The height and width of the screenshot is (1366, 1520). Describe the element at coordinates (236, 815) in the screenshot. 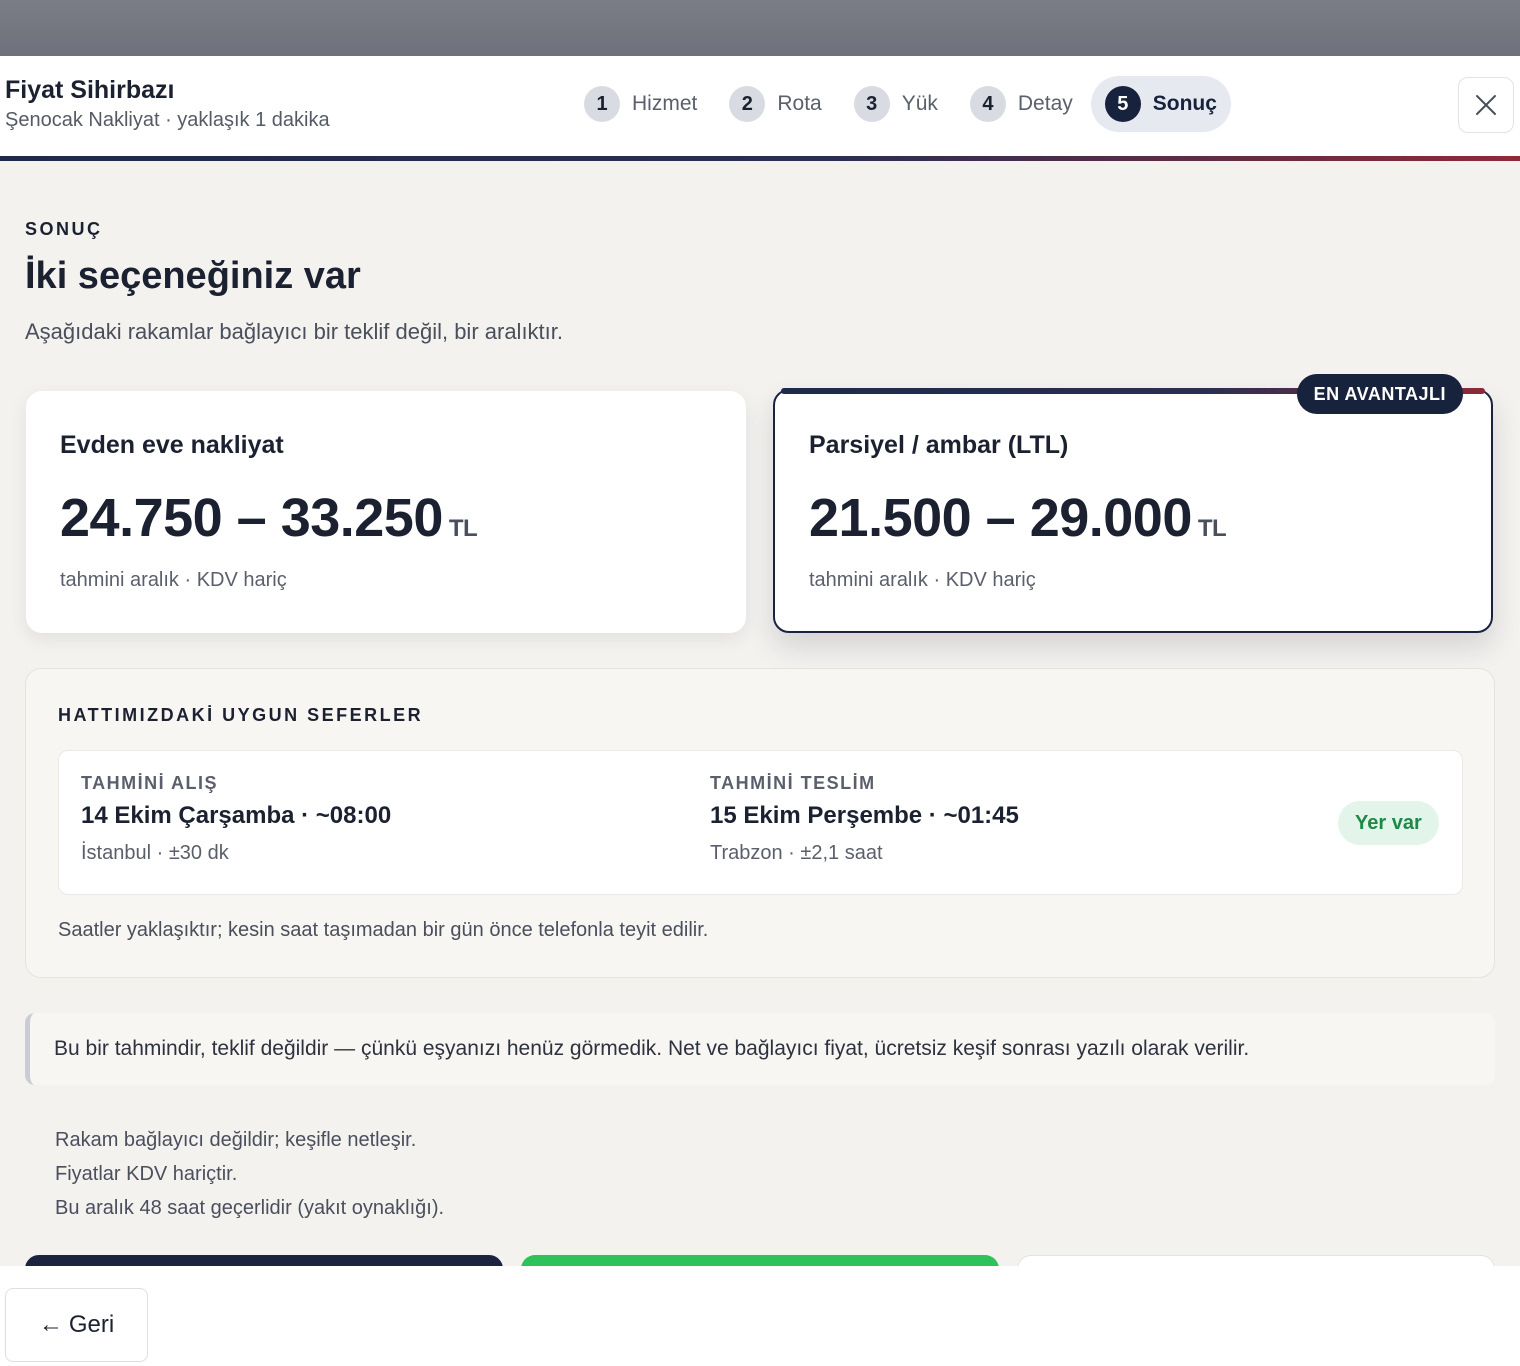

I see `pickup-value: 14 Ekim Çarşamba · ~08:00` at that location.